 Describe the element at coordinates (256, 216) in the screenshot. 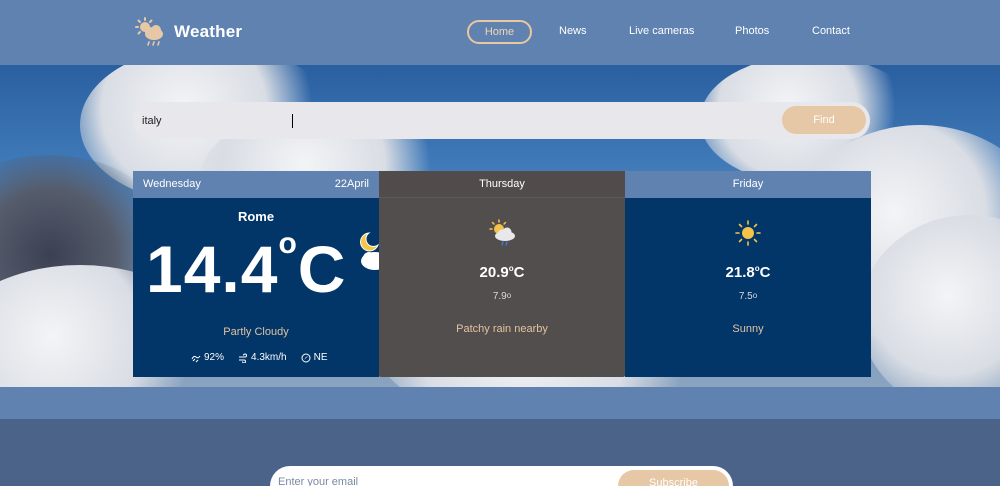

I see `city-name: Rome` at that location.